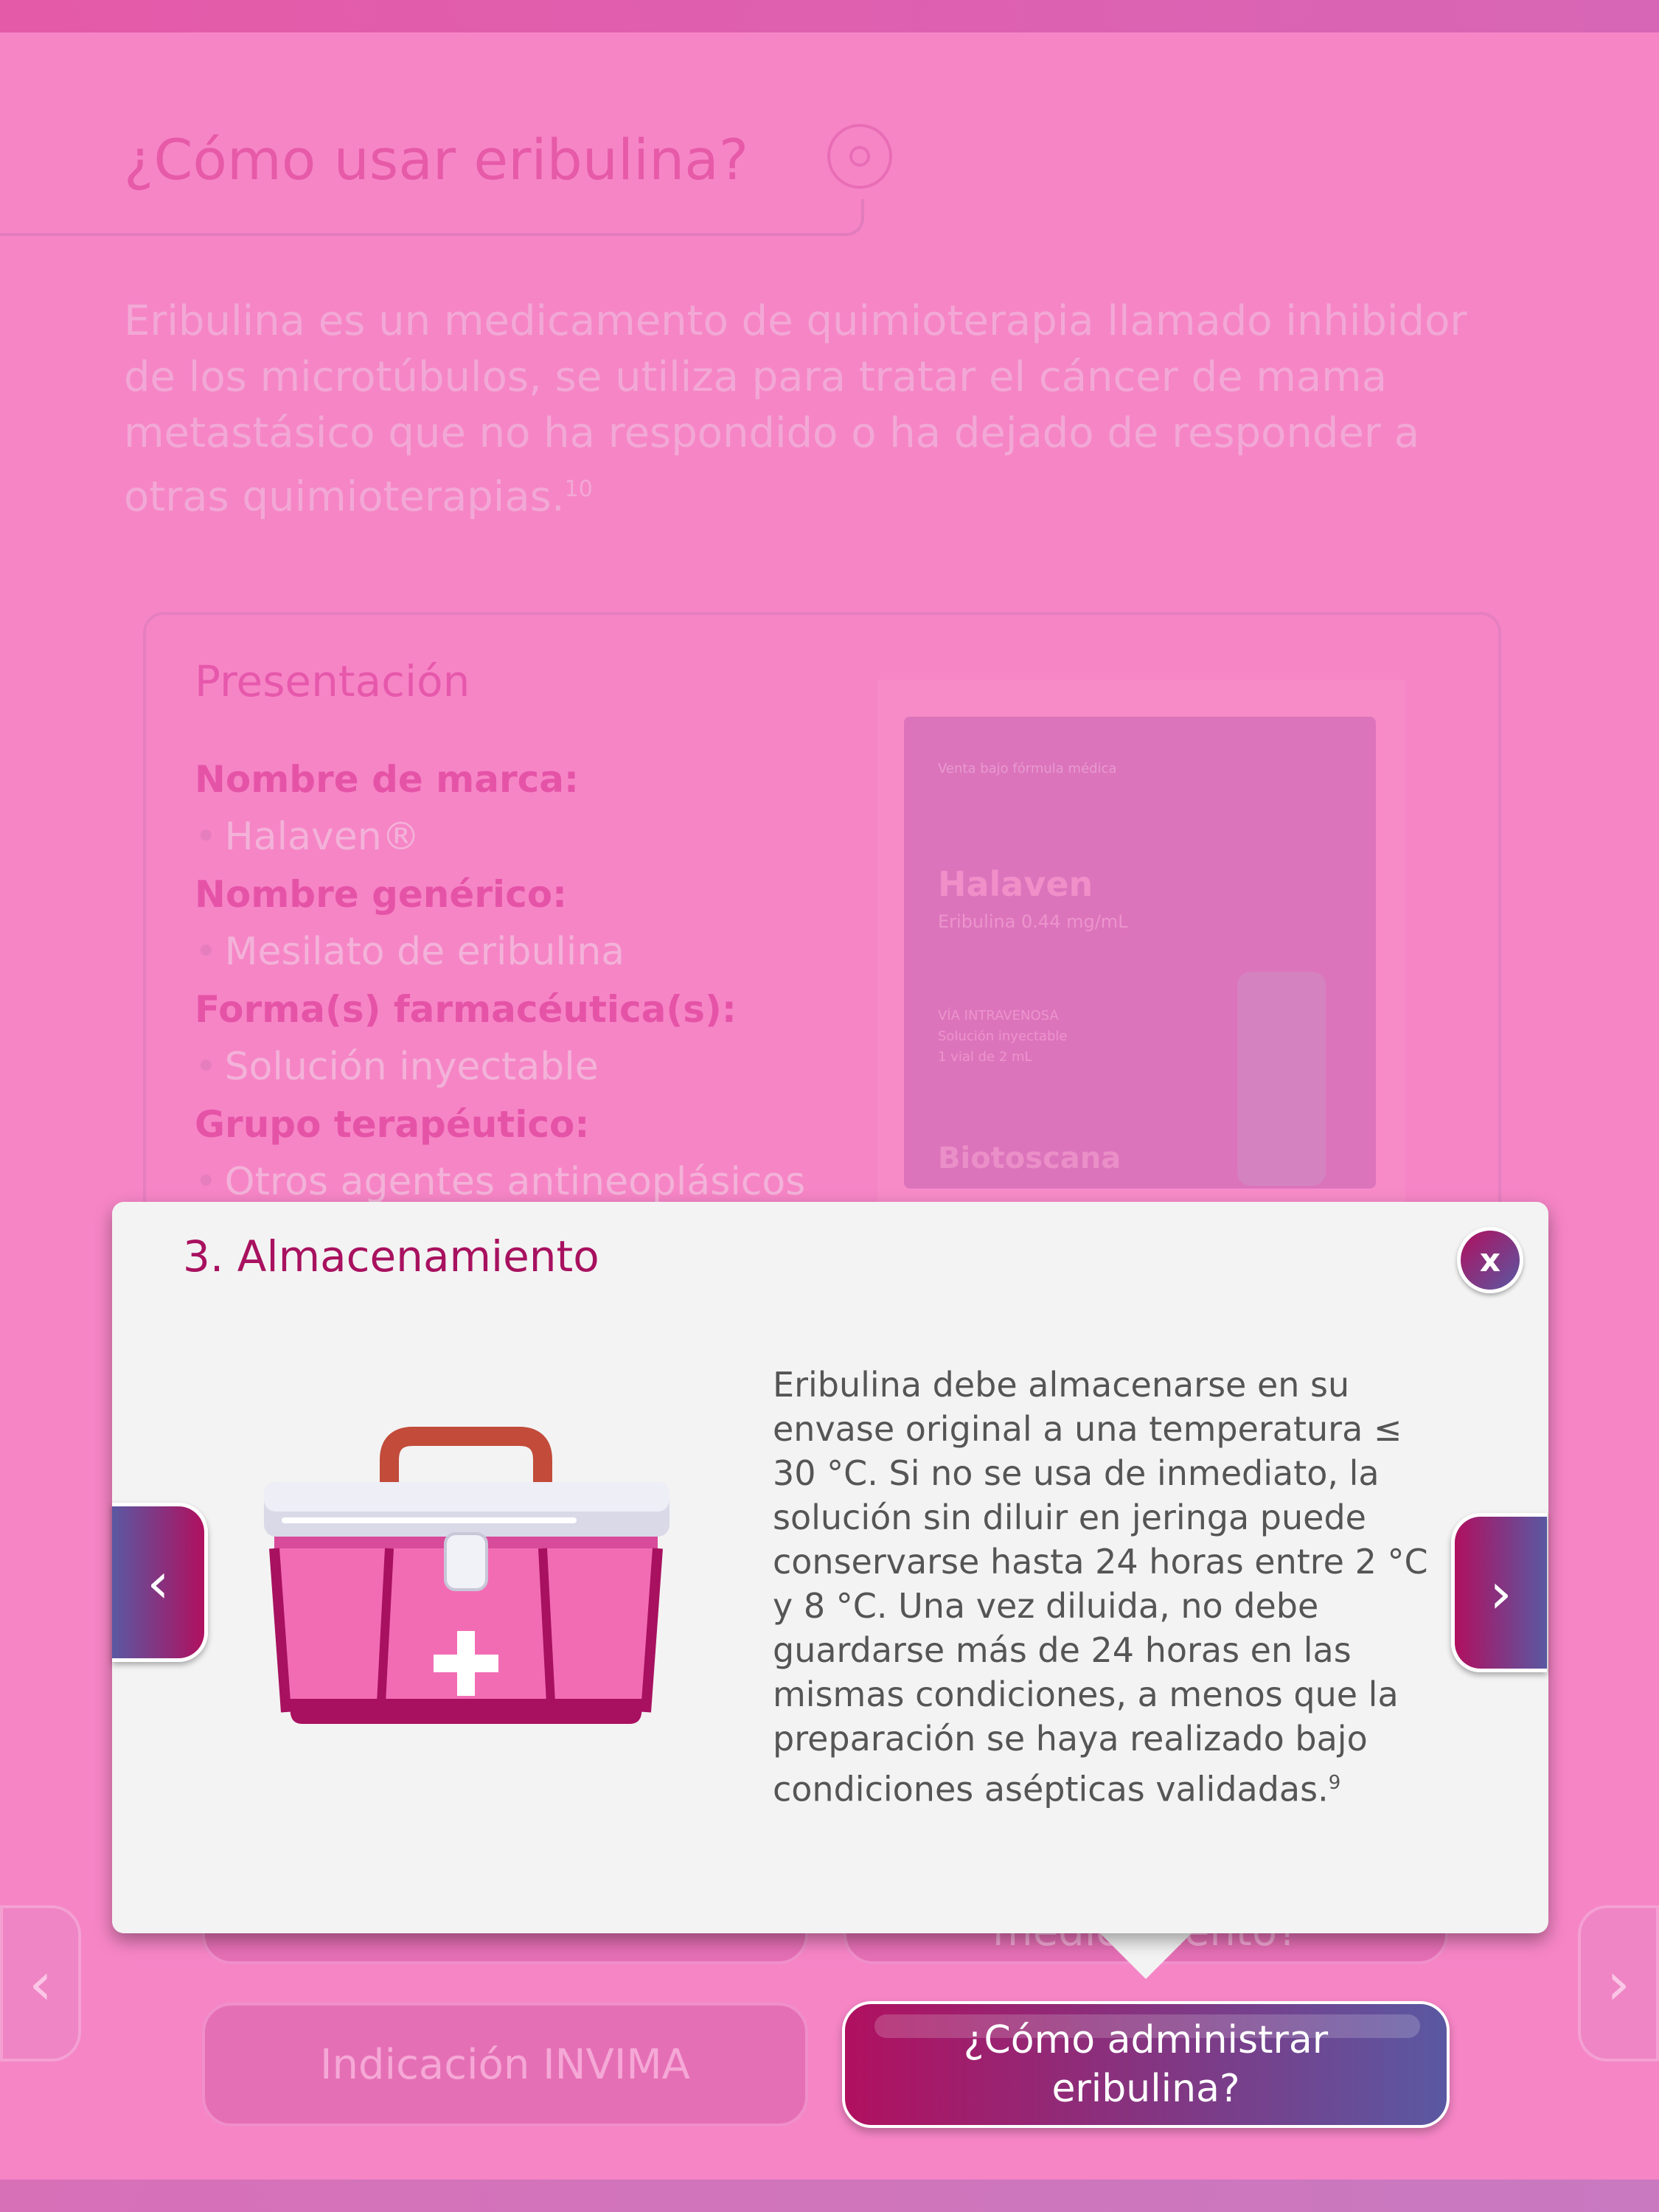 The width and height of the screenshot is (1659, 2212). What do you see at coordinates (998, 1015) in the screenshot?
I see `product-box-route-text: VÍA INTRAVENOSA` at bounding box center [998, 1015].